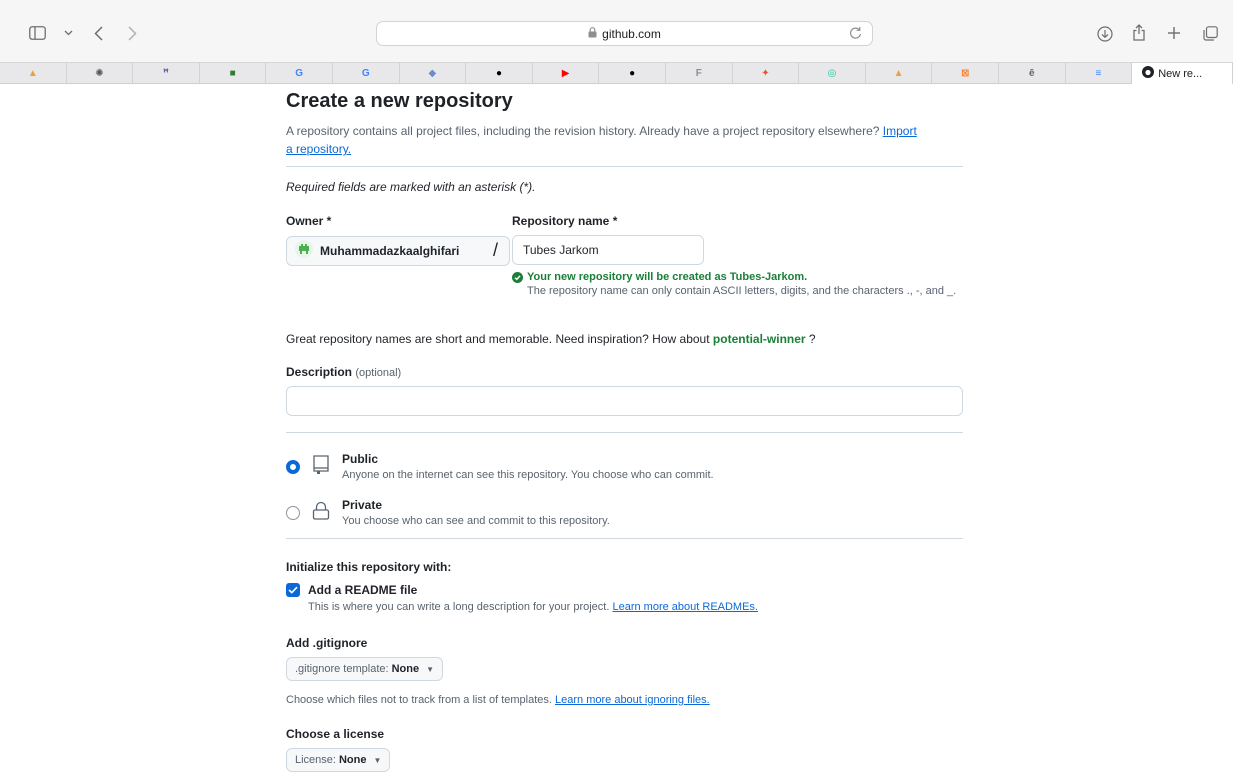 The width and height of the screenshot is (1233, 772). I want to click on browser-tab: ē, so click(1032, 73).